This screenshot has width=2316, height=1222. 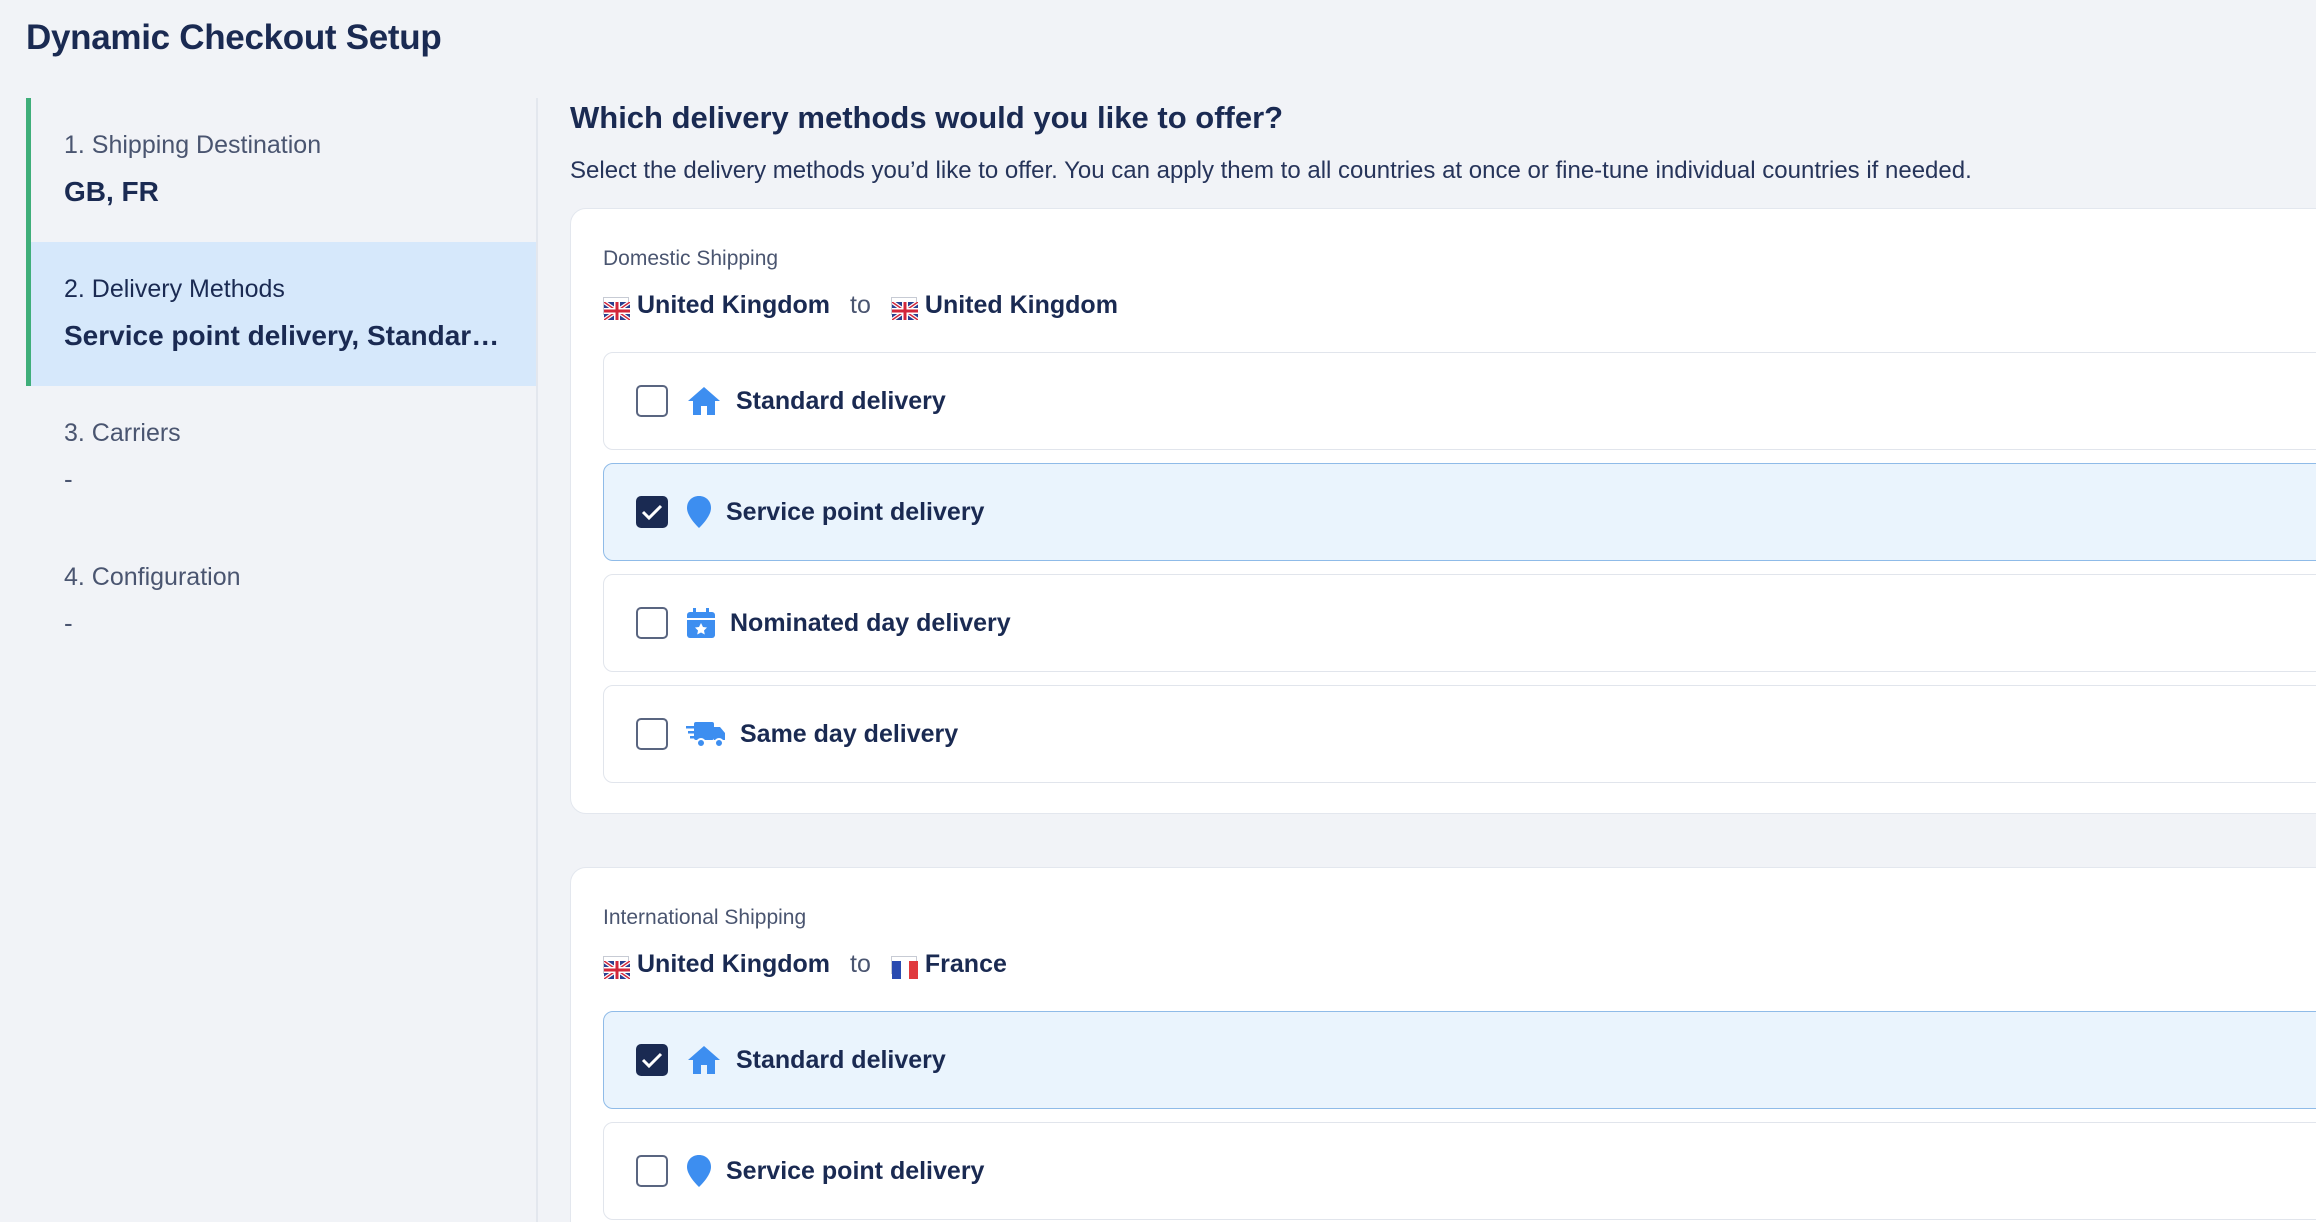 What do you see at coordinates (193, 145) in the screenshot?
I see `step-label: 1. Shipping Destination` at bounding box center [193, 145].